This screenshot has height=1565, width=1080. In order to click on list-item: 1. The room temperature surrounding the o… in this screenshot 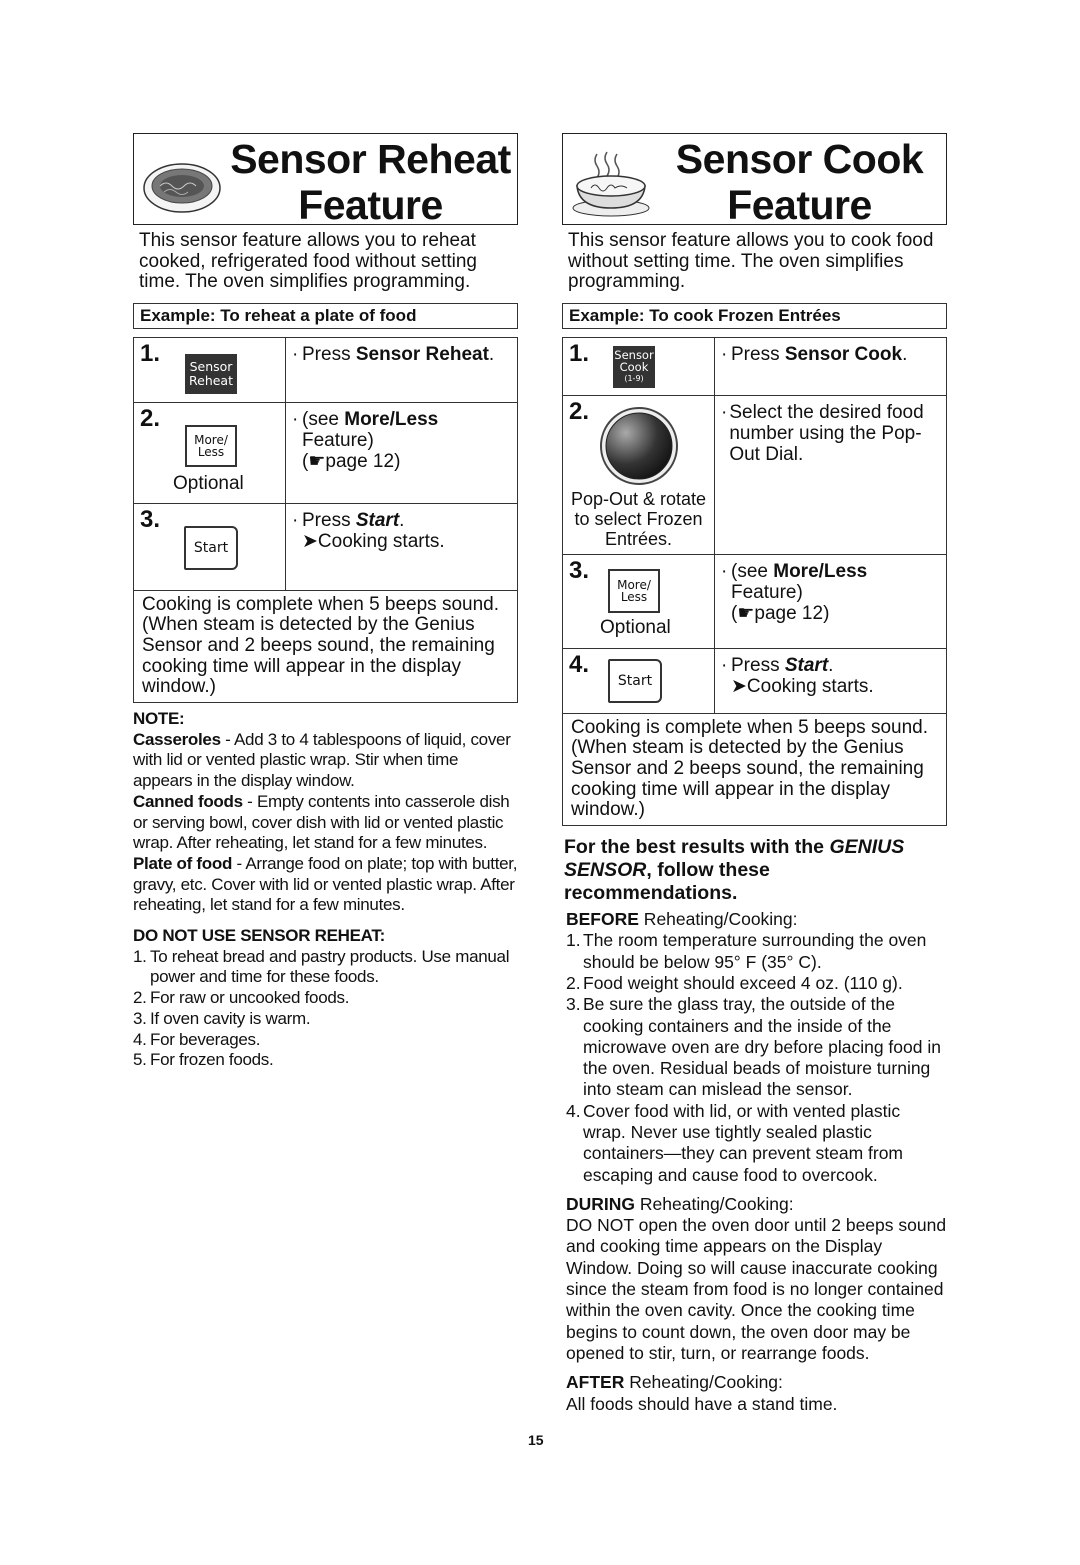, I will do `click(746, 951)`.